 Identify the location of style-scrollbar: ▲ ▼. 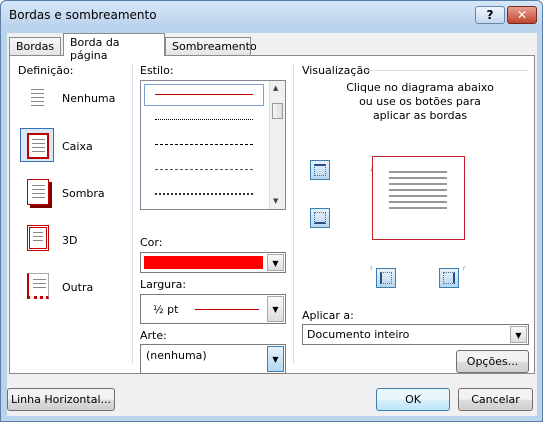
(277, 145).